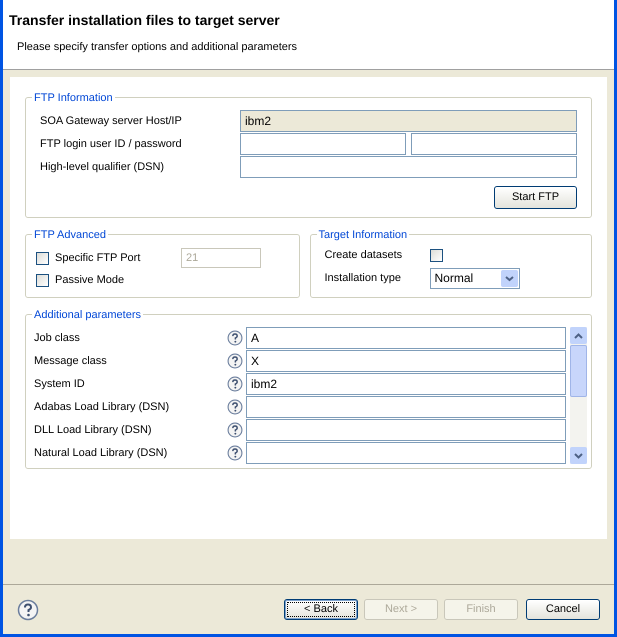 The width and height of the screenshot is (617, 637). What do you see at coordinates (321, 609) in the screenshot?
I see `wizard-button: < Back` at bounding box center [321, 609].